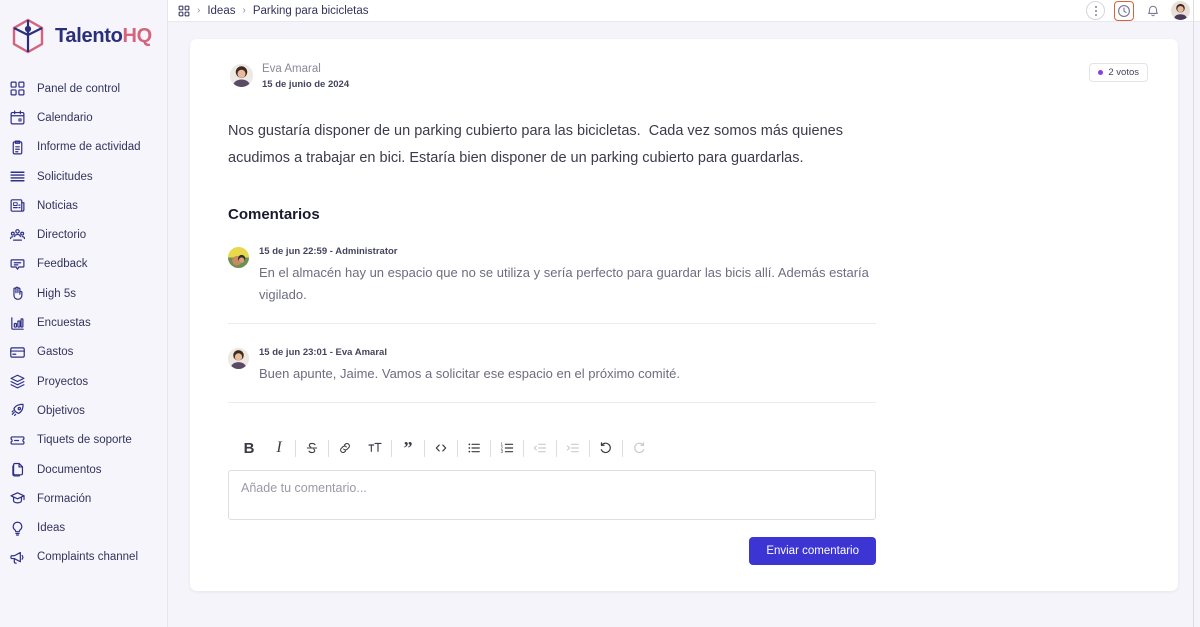 The height and width of the screenshot is (627, 1200). I want to click on comment-meta: 15 de jun 23:01 - Eva Amaral, so click(323, 352).